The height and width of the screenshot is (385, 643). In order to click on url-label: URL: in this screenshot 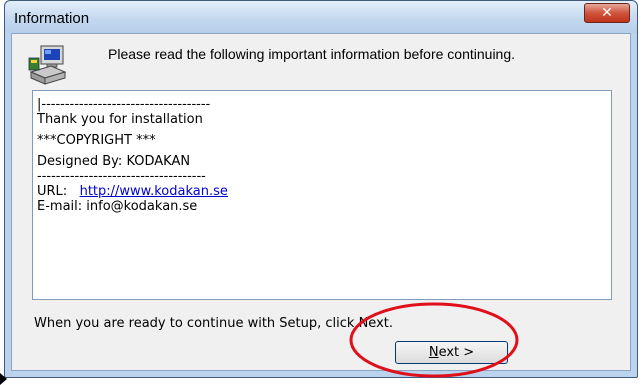, I will do `click(52, 191)`.